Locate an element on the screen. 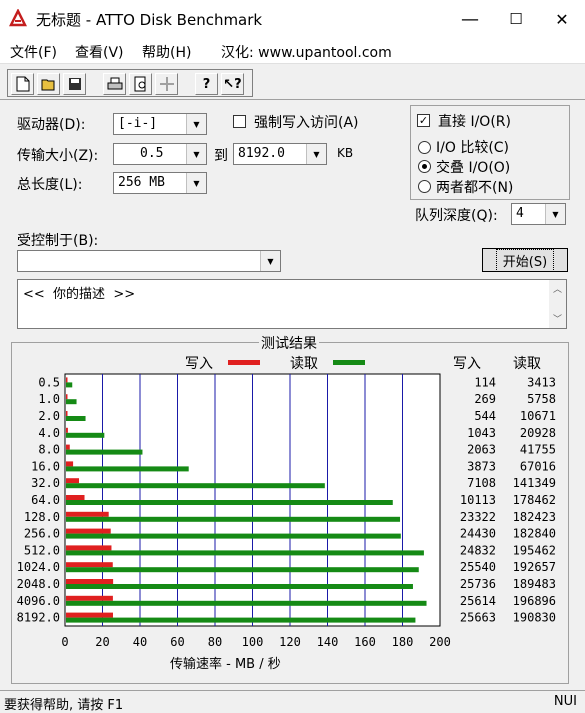 The height and width of the screenshot is (713, 585). write-value: 23322 is located at coordinates (478, 517).